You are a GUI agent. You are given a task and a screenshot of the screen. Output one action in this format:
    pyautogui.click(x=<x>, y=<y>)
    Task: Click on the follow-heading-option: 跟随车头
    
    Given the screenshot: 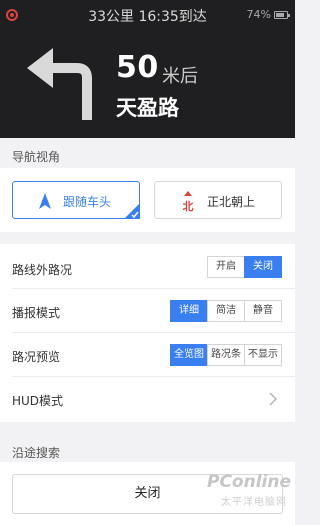 What is the action you would take?
    pyautogui.click(x=76, y=200)
    